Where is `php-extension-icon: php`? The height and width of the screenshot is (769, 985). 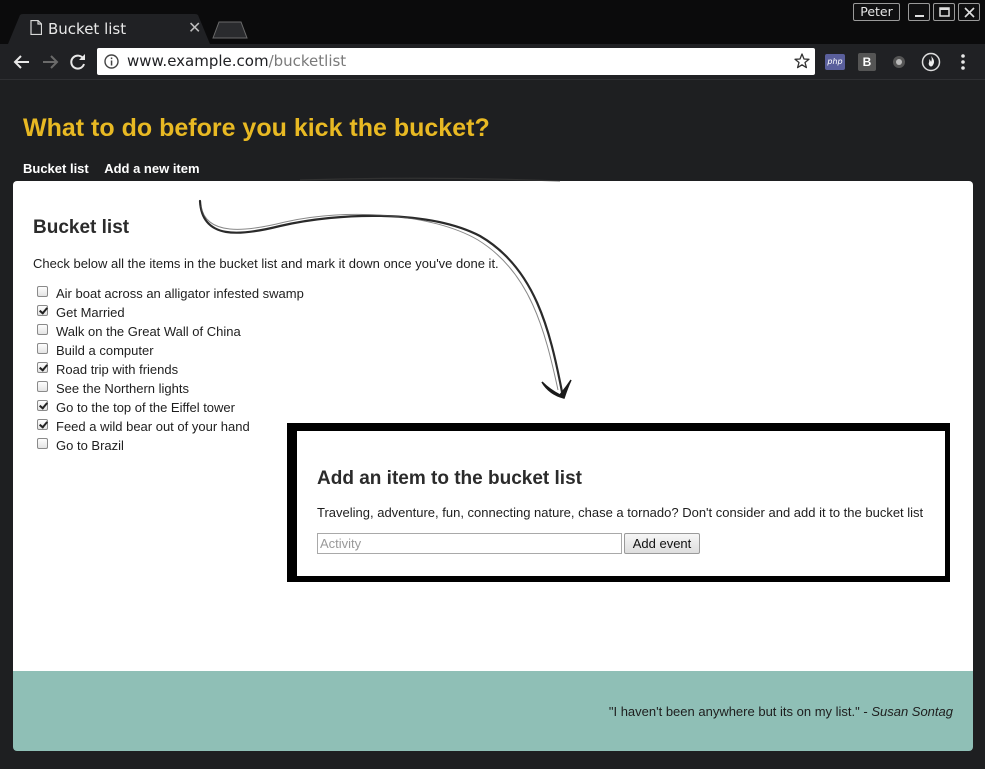 php-extension-icon: php is located at coordinates (835, 62).